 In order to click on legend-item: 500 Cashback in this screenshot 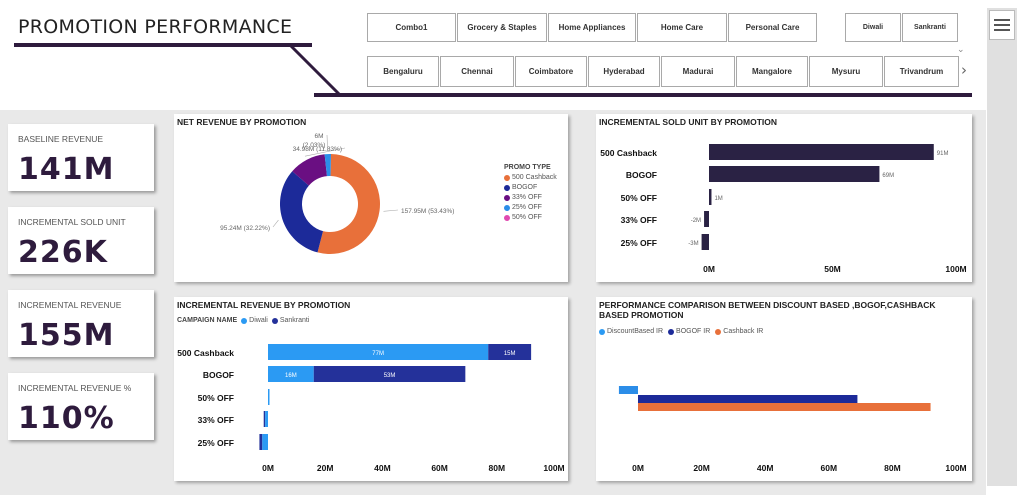, I will do `click(530, 177)`.